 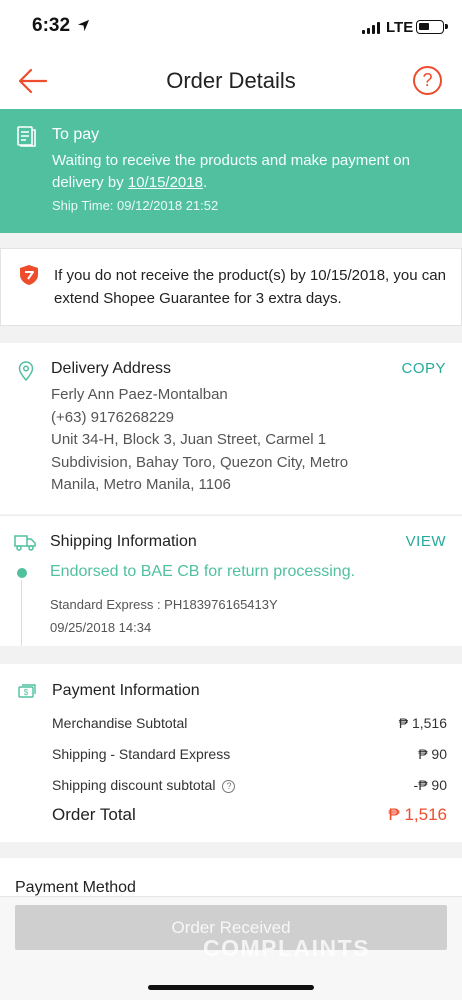 I want to click on status-time: 6:32, so click(x=51, y=25).